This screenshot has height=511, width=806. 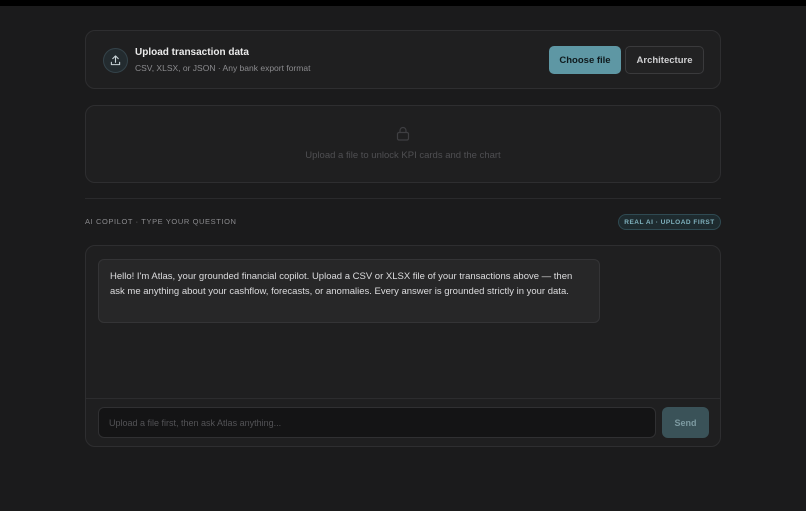 I want to click on upload-icon, so click(x=115, y=60).